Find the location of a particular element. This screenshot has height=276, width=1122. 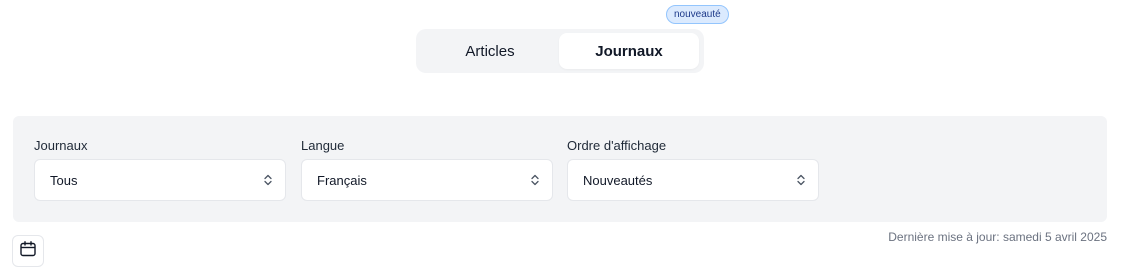

langue-select-value: Français is located at coordinates (342, 180).